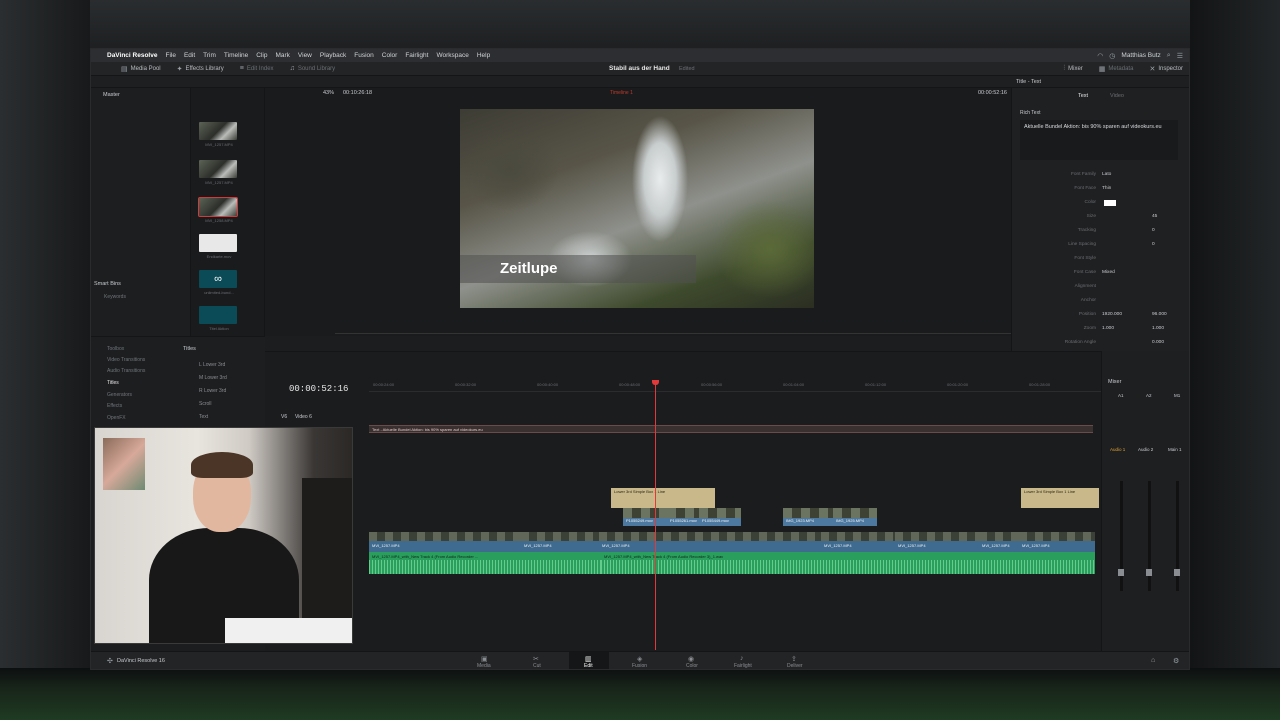 This screenshot has width=1280, height=720. Describe the element at coordinates (673, 333) in the screenshot. I see `viewer-scrub-bar` at that location.